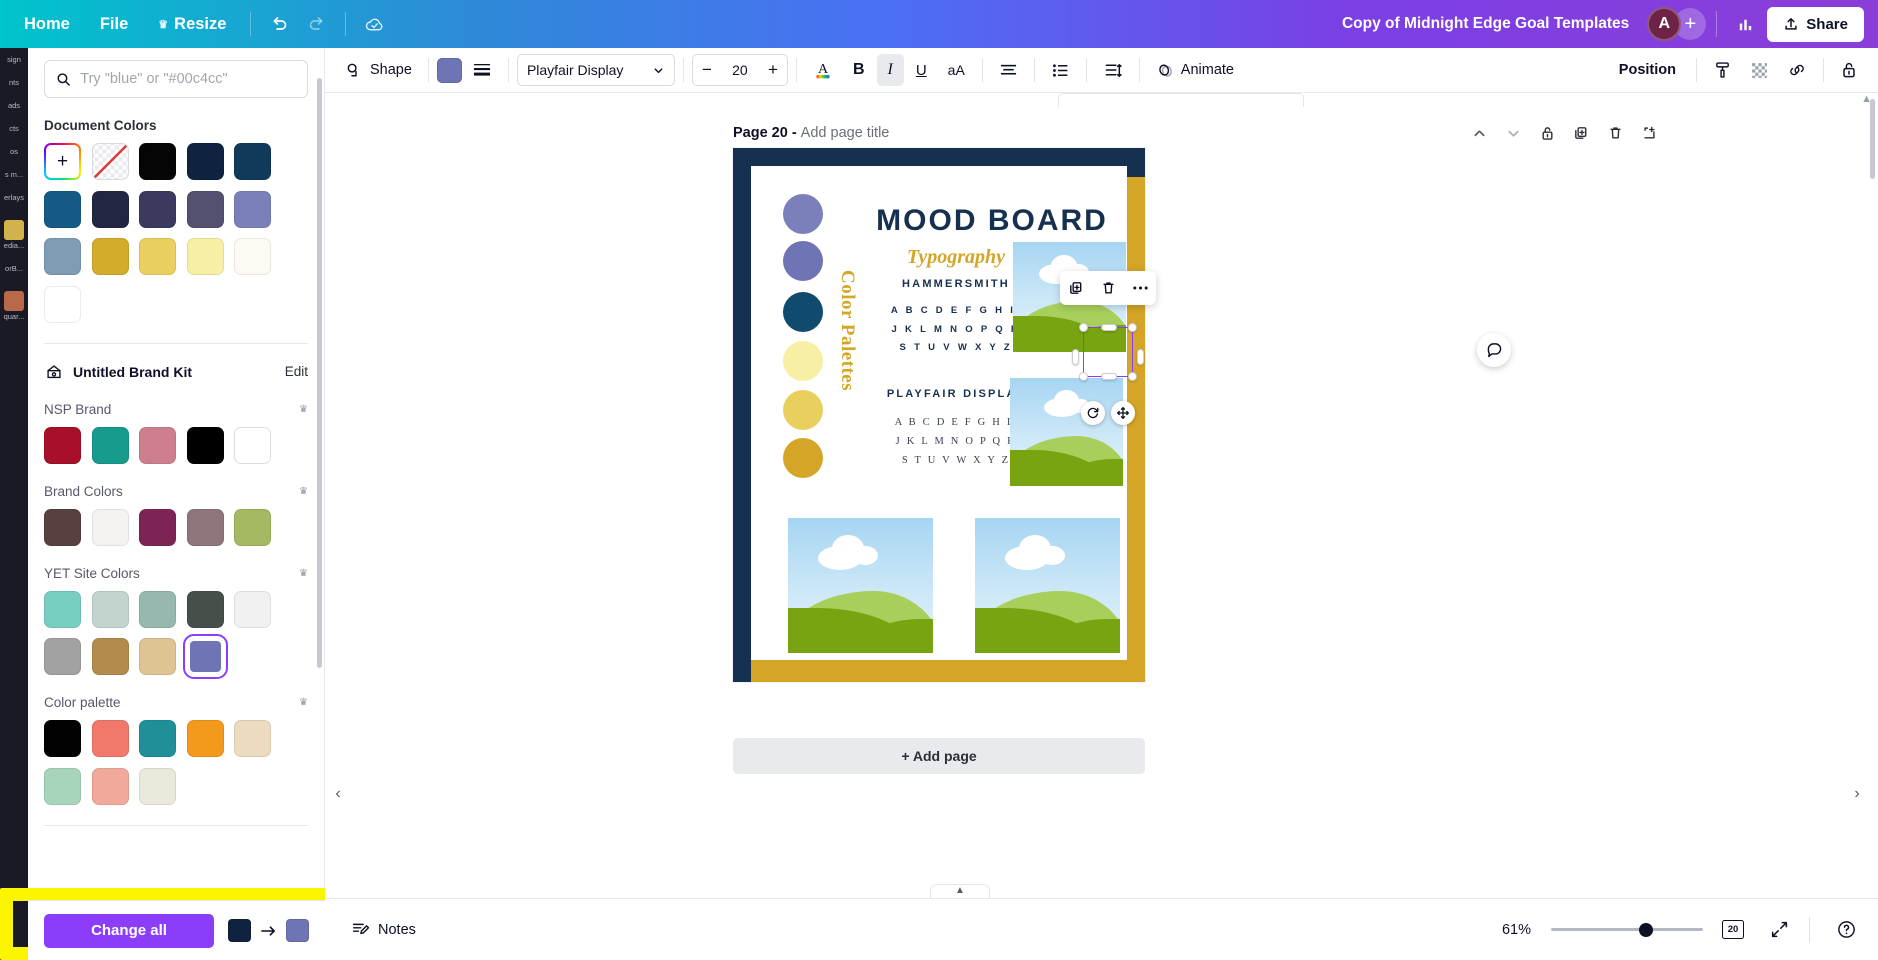 This screenshot has height=960, width=1878. I want to click on duplicate-selection-button, so click(1076, 288).